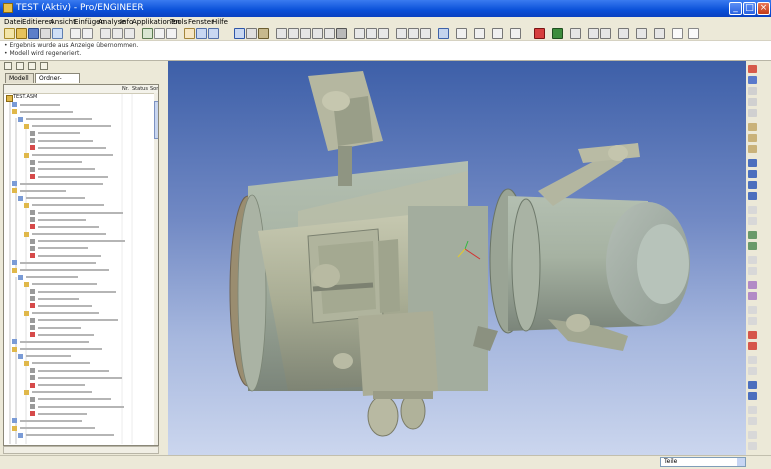  What do you see at coordinates (752, 285) in the screenshot?
I see `assemble-tool-icon` at bounding box center [752, 285].